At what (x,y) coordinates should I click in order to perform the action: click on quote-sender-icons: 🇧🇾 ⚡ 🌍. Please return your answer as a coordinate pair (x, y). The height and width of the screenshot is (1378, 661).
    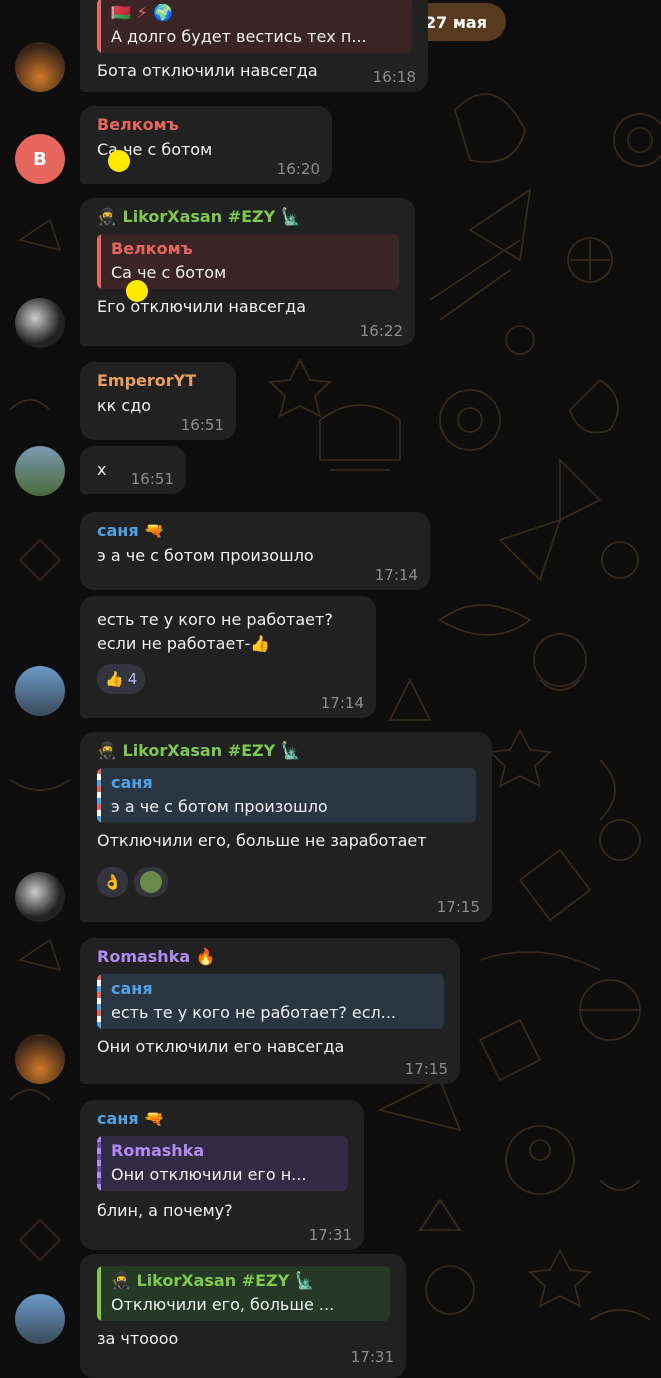
    Looking at the image, I should click on (142, 12).